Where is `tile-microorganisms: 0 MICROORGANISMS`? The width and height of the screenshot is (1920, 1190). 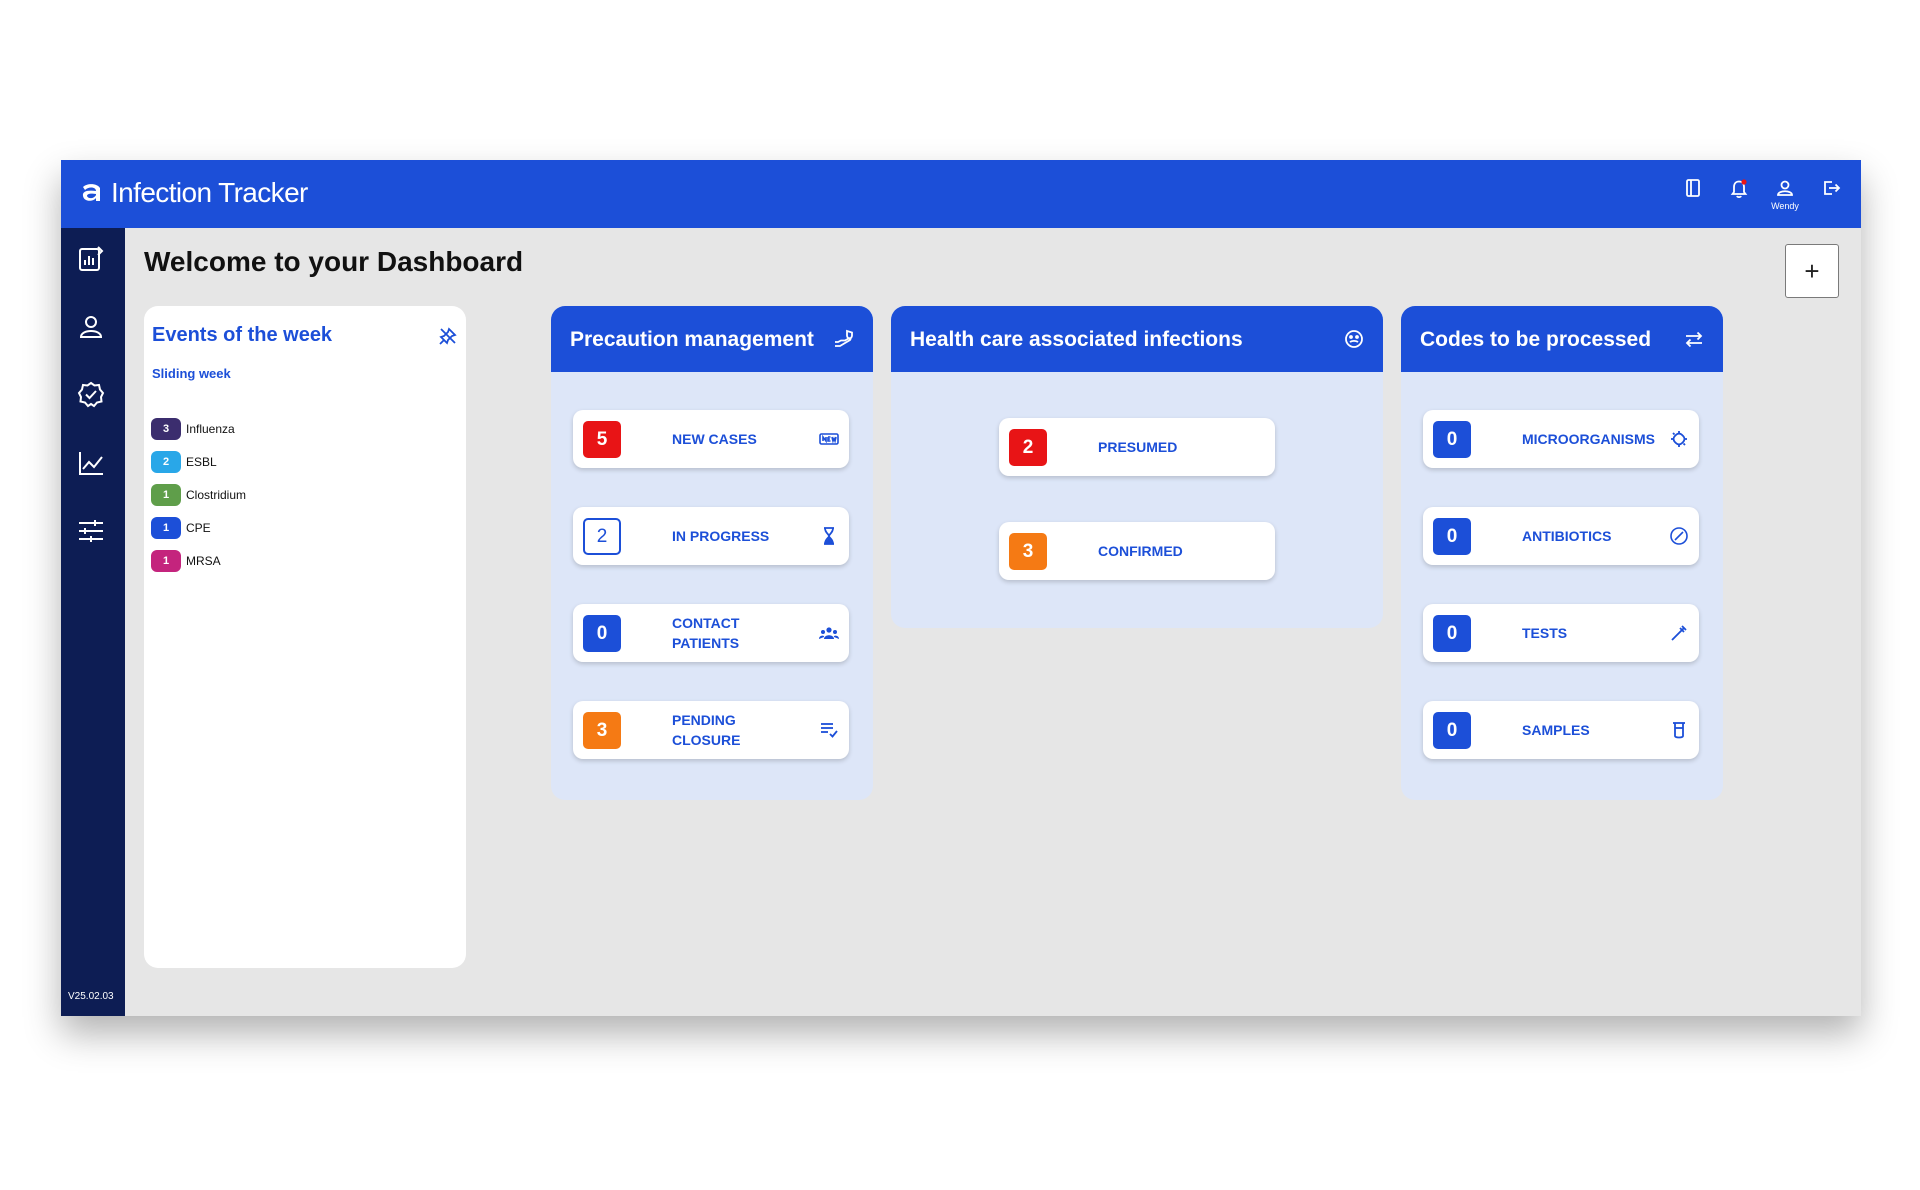 tile-microorganisms: 0 MICROORGANISMS is located at coordinates (1561, 439).